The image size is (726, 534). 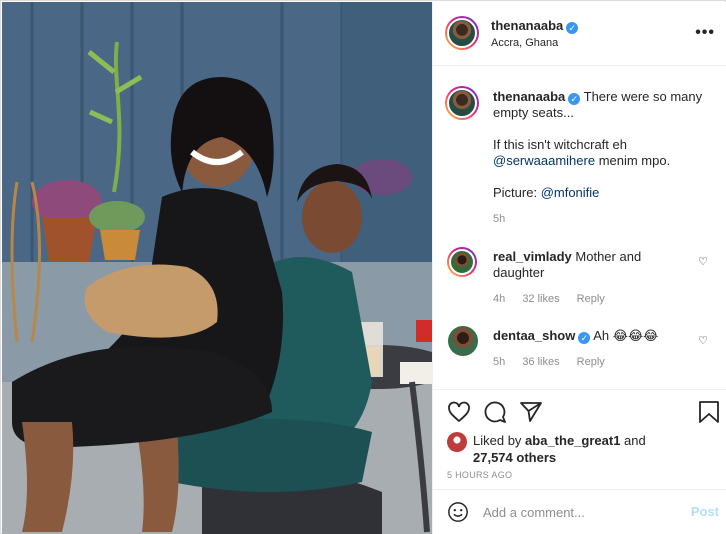 I want to click on comment-item: dentaa_show ✓ Ah 😂😂😂, so click(x=593, y=336).